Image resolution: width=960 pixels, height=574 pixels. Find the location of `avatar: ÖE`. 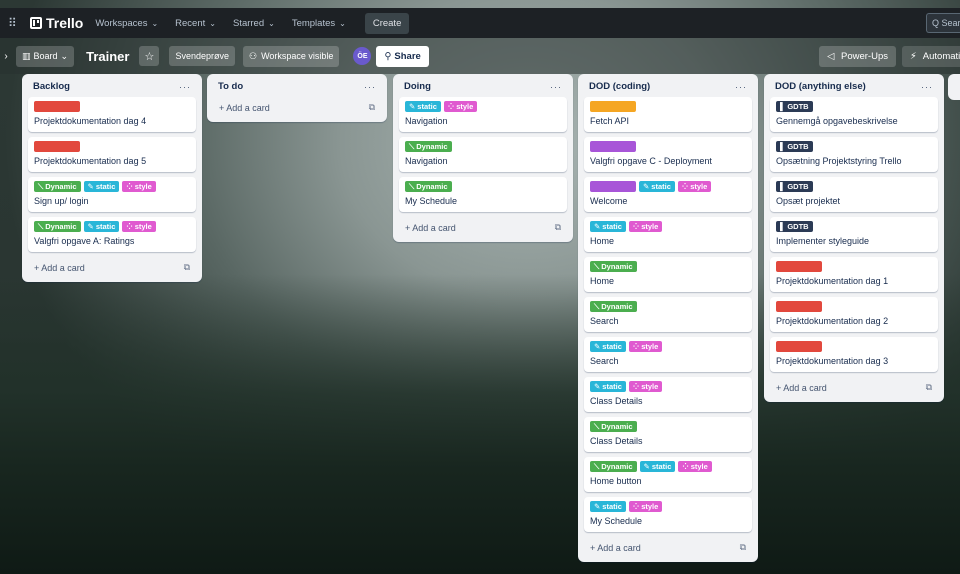

avatar: ÖE is located at coordinates (362, 56).